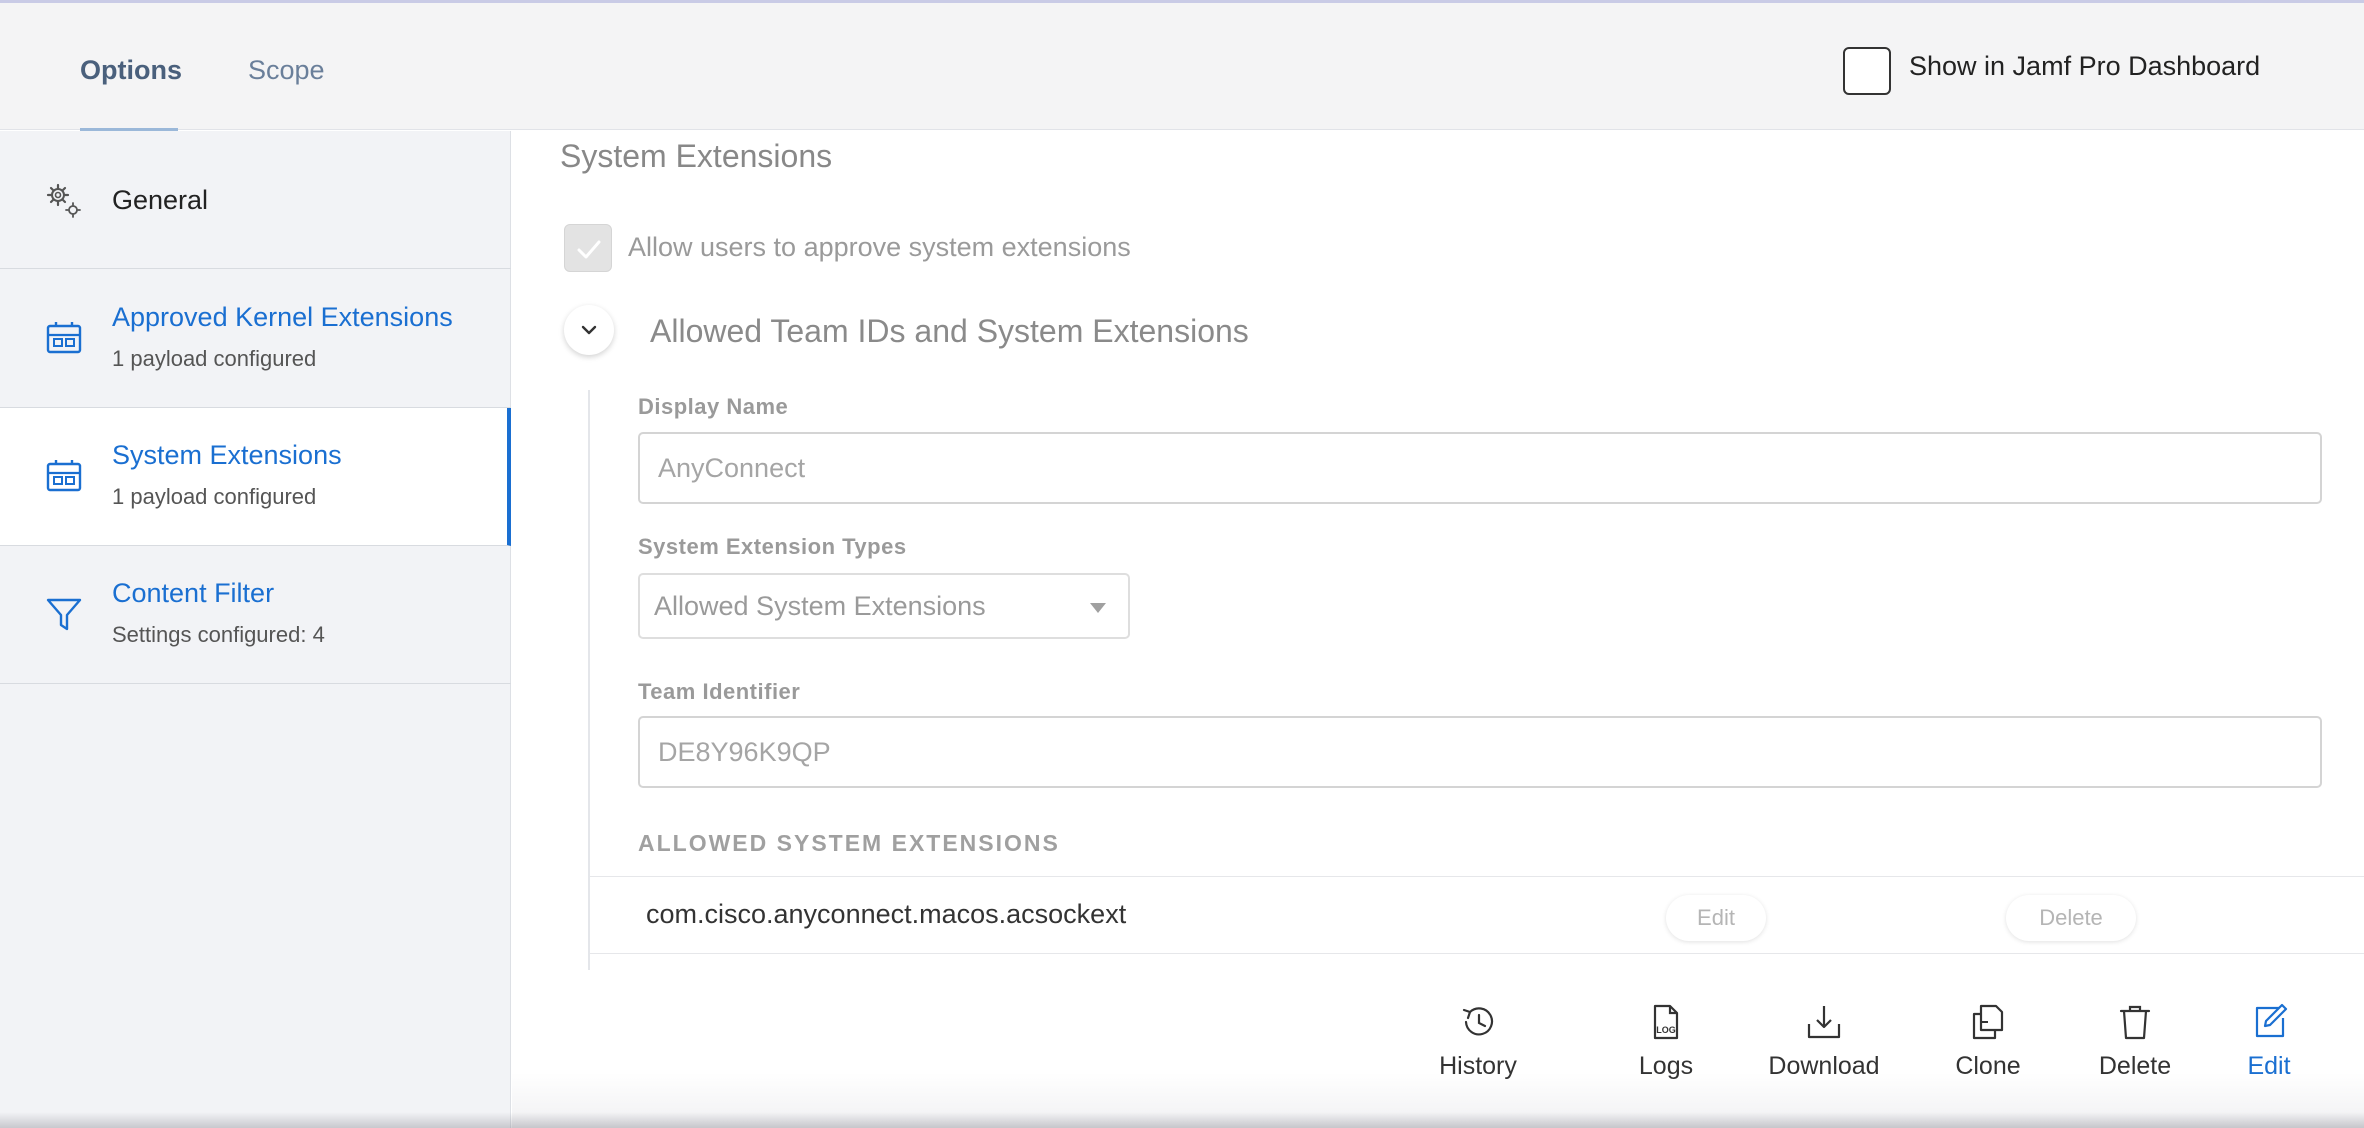 This screenshot has width=2364, height=1128. What do you see at coordinates (949, 331) in the screenshot?
I see `group-title: Allowed Team IDs and System Extensions` at bounding box center [949, 331].